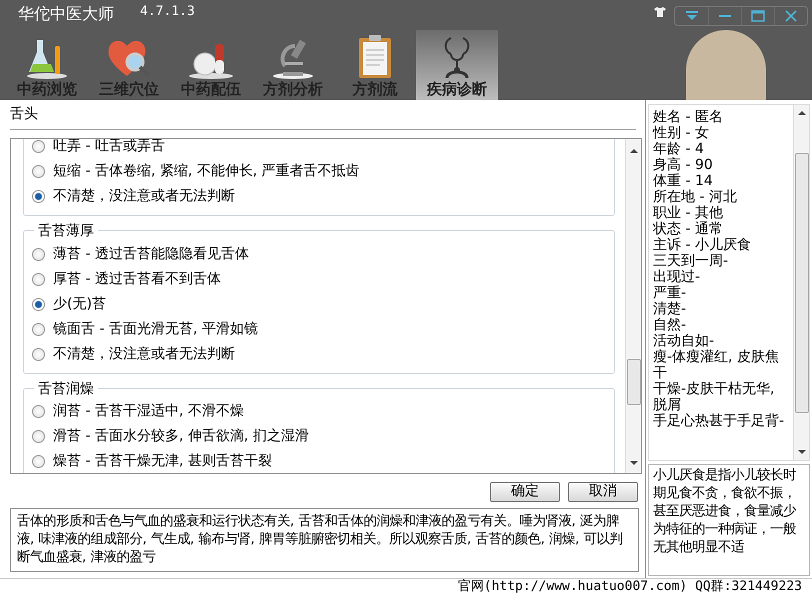 The width and height of the screenshot is (812, 602). Describe the element at coordinates (791, 16) in the screenshot. I see `close-icon` at that location.